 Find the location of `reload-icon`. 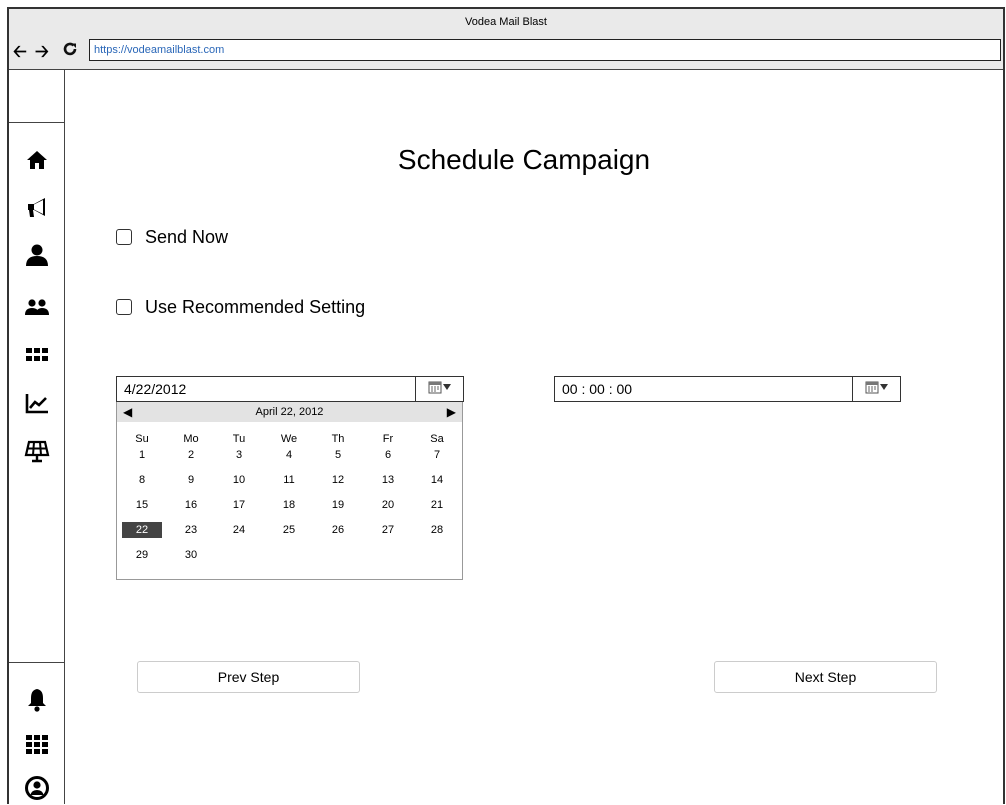

reload-icon is located at coordinates (70, 51).